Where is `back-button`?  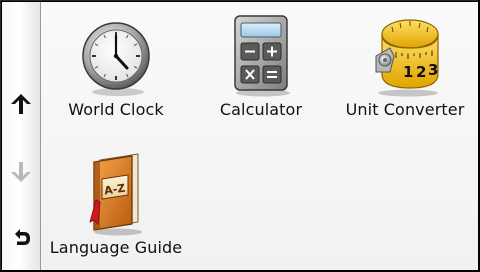
back-button is located at coordinates (21, 237).